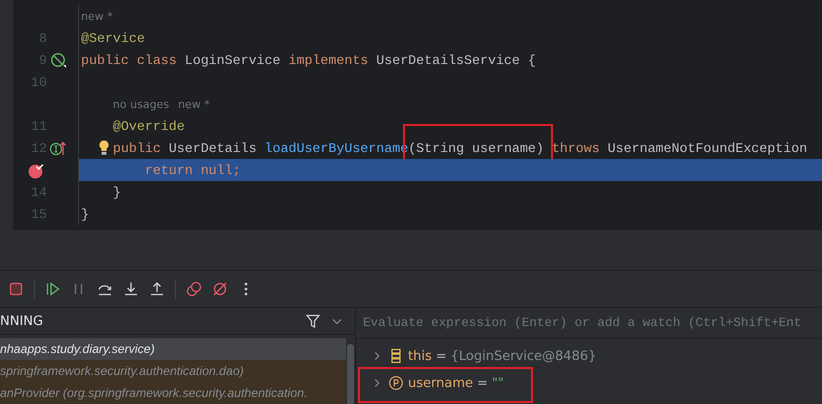 This screenshot has width=822, height=404. What do you see at coordinates (129, 60) in the screenshot?
I see `code-keyword: public class` at bounding box center [129, 60].